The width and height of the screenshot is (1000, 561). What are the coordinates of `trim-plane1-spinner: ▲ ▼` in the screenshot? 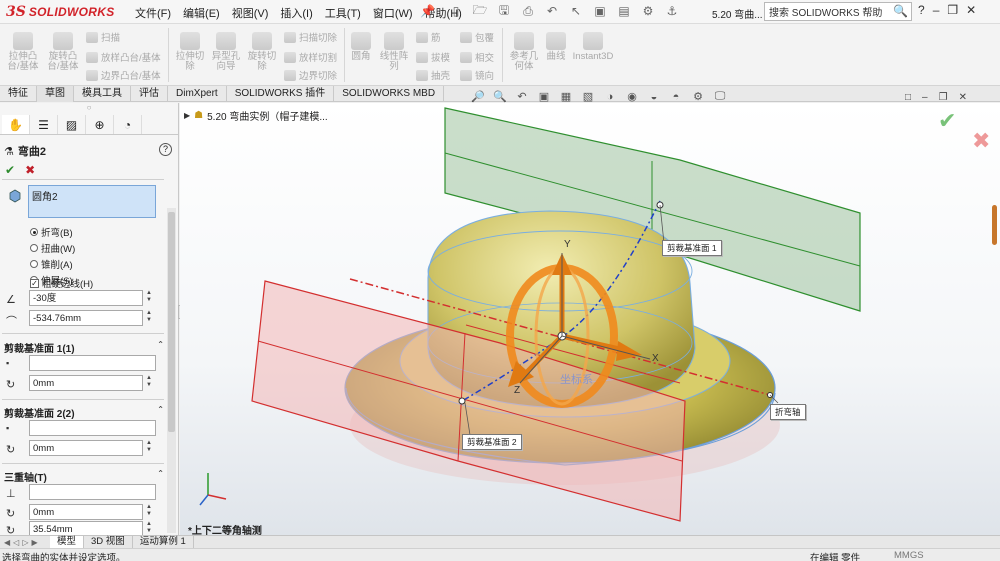 It's located at (149, 383).